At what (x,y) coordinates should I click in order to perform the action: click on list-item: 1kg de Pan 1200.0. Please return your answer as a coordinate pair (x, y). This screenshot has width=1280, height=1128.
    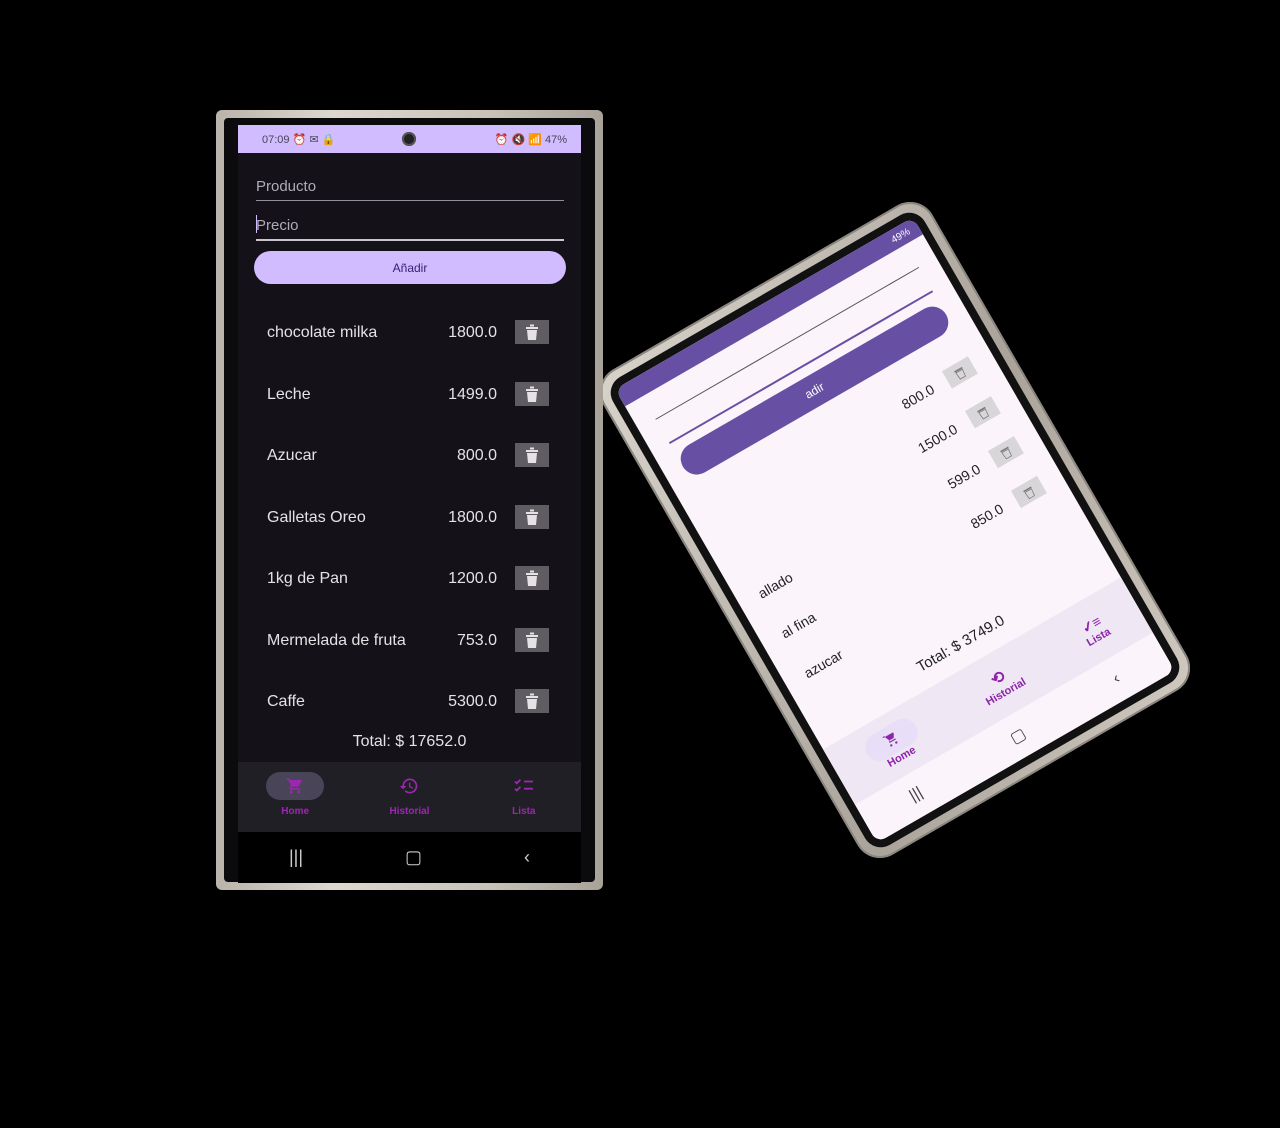
    Looking at the image, I should click on (409, 580).